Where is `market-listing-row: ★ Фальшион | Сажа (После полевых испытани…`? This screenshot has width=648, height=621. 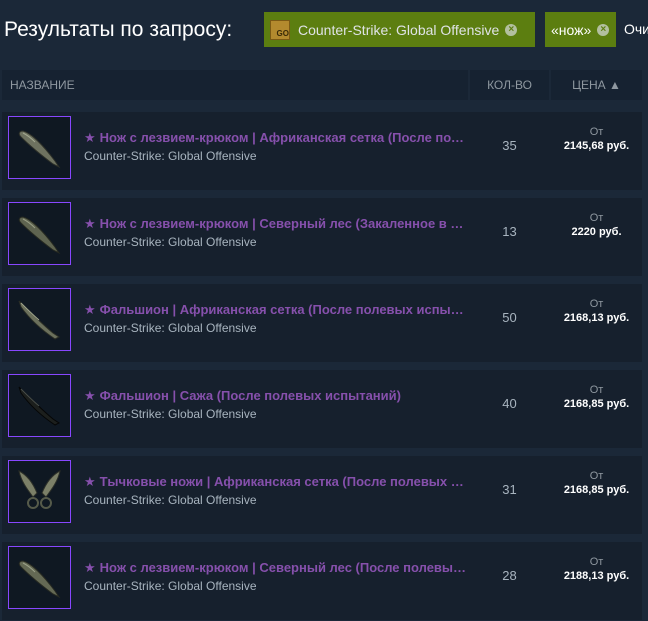
market-listing-row: ★ Фальшион | Сажа (После полевых испытани… is located at coordinates (322, 409).